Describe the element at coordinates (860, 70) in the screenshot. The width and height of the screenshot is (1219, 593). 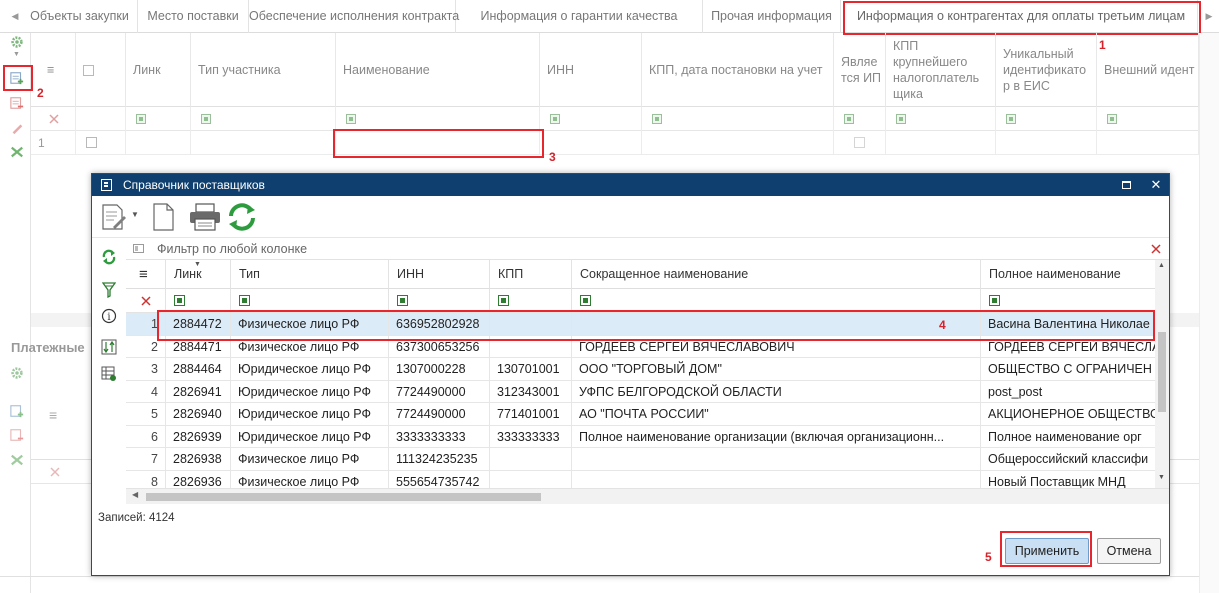
I see `column-is-ip: Являе тся ИП` at that location.